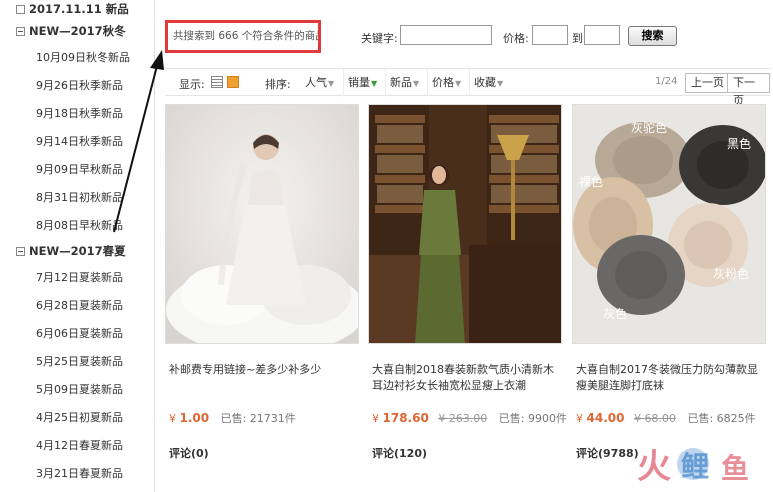 The width and height of the screenshot is (773, 492). I want to click on search-button: 搜索, so click(652, 36).